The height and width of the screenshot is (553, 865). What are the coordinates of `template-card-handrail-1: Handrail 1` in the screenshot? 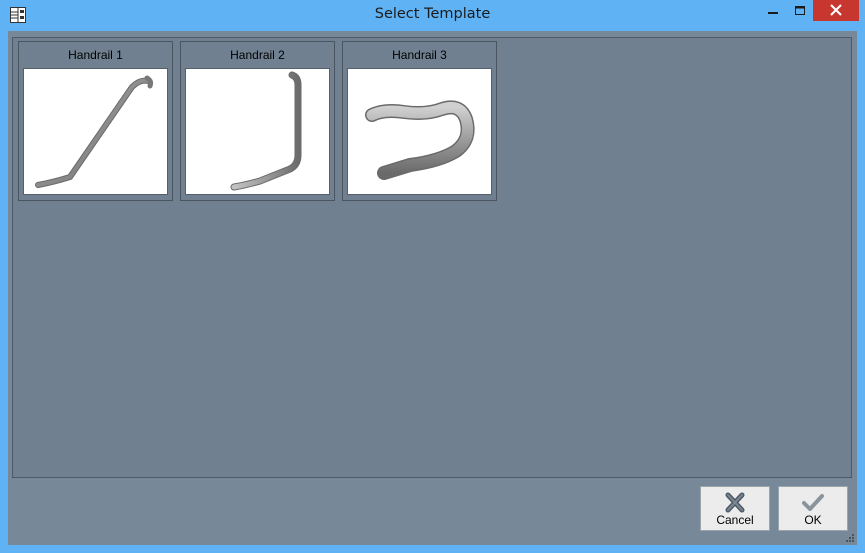 It's located at (95, 121).